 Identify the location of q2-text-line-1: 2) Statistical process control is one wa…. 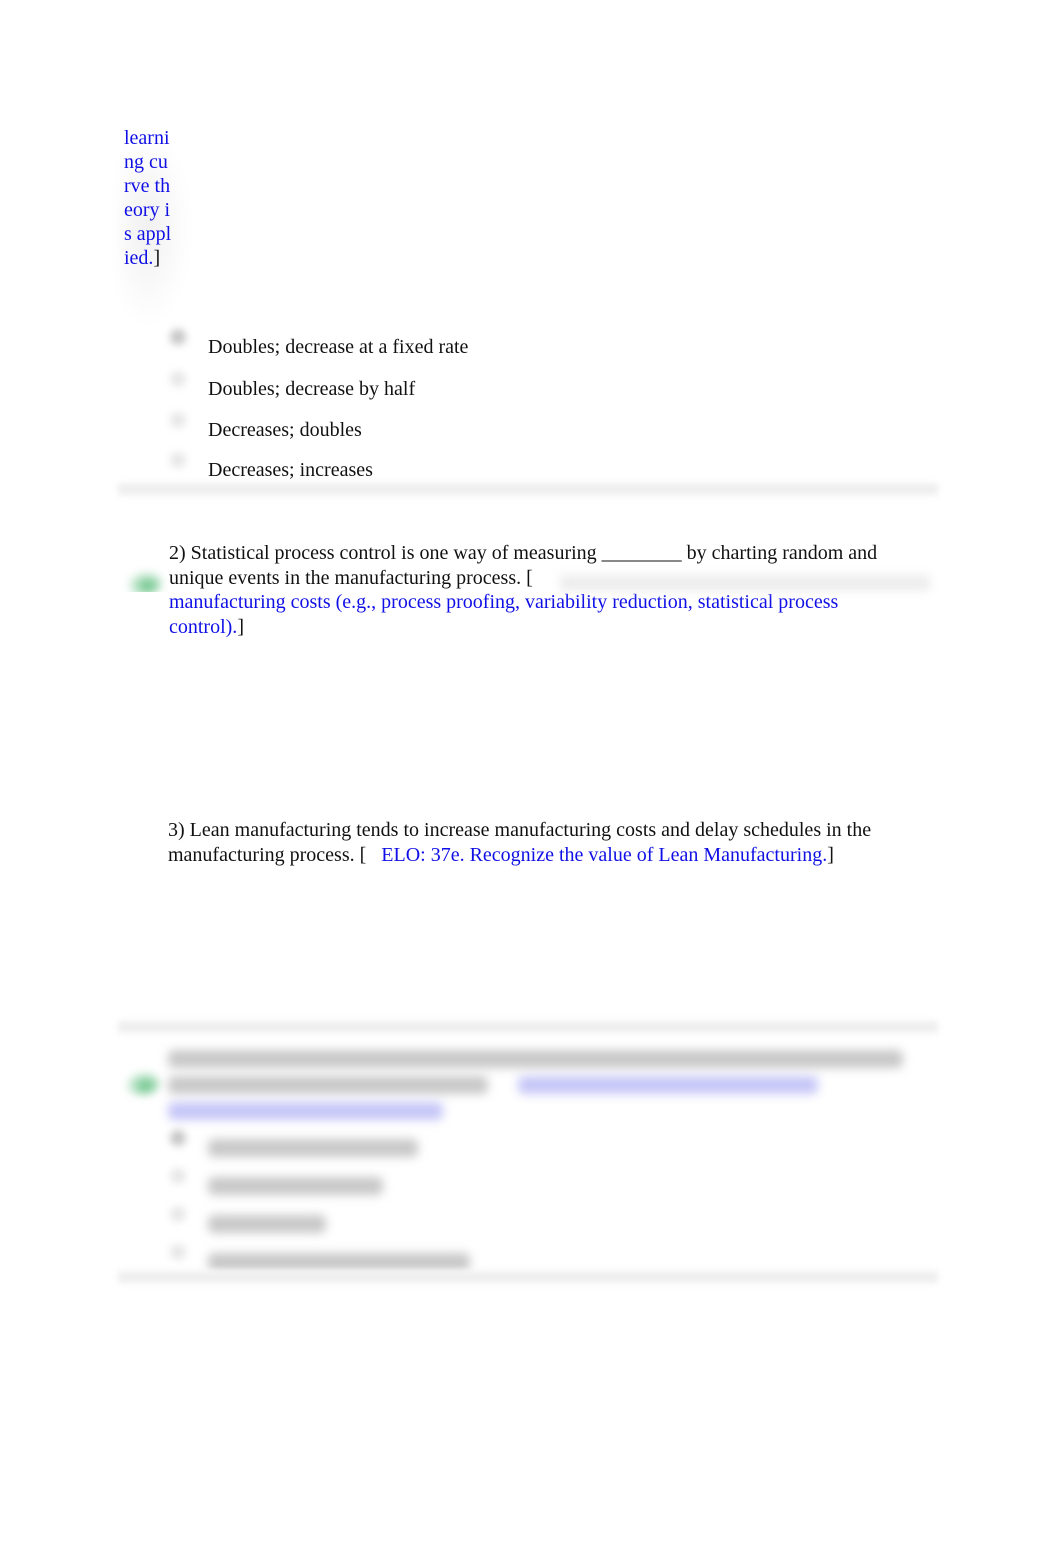
(523, 553).